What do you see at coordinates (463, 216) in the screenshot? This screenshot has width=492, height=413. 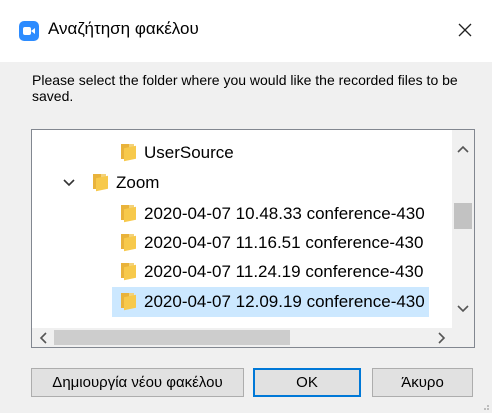 I see `vertical-scroll-thumb` at bounding box center [463, 216].